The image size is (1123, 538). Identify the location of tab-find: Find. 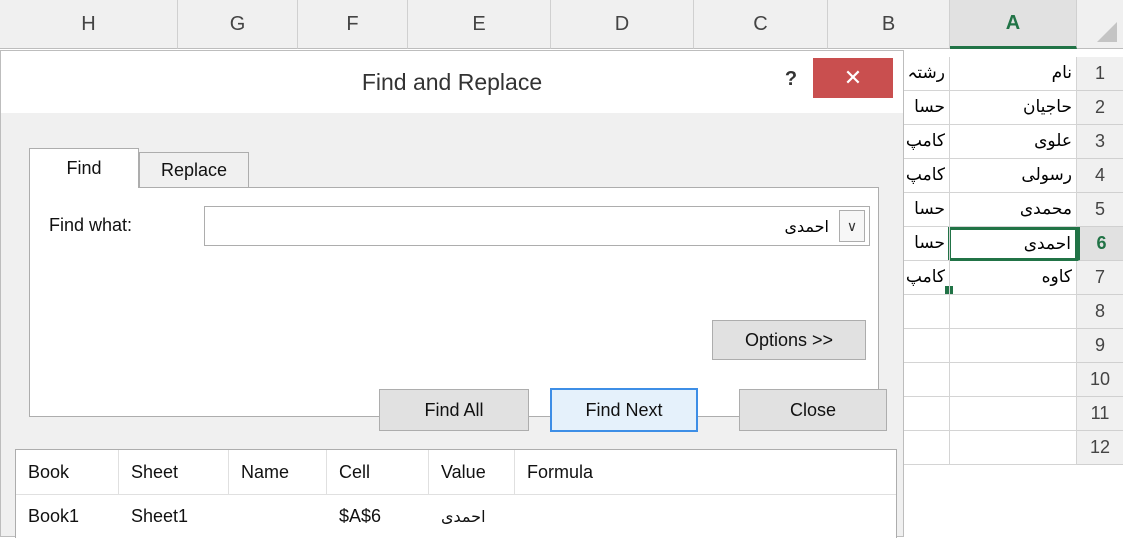
(84, 168).